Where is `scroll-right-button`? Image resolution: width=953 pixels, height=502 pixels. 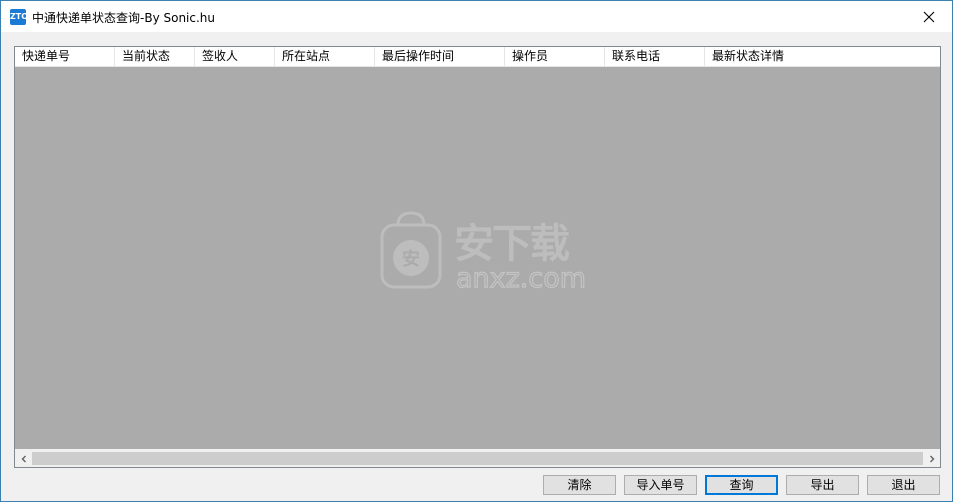 scroll-right-button is located at coordinates (931, 458).